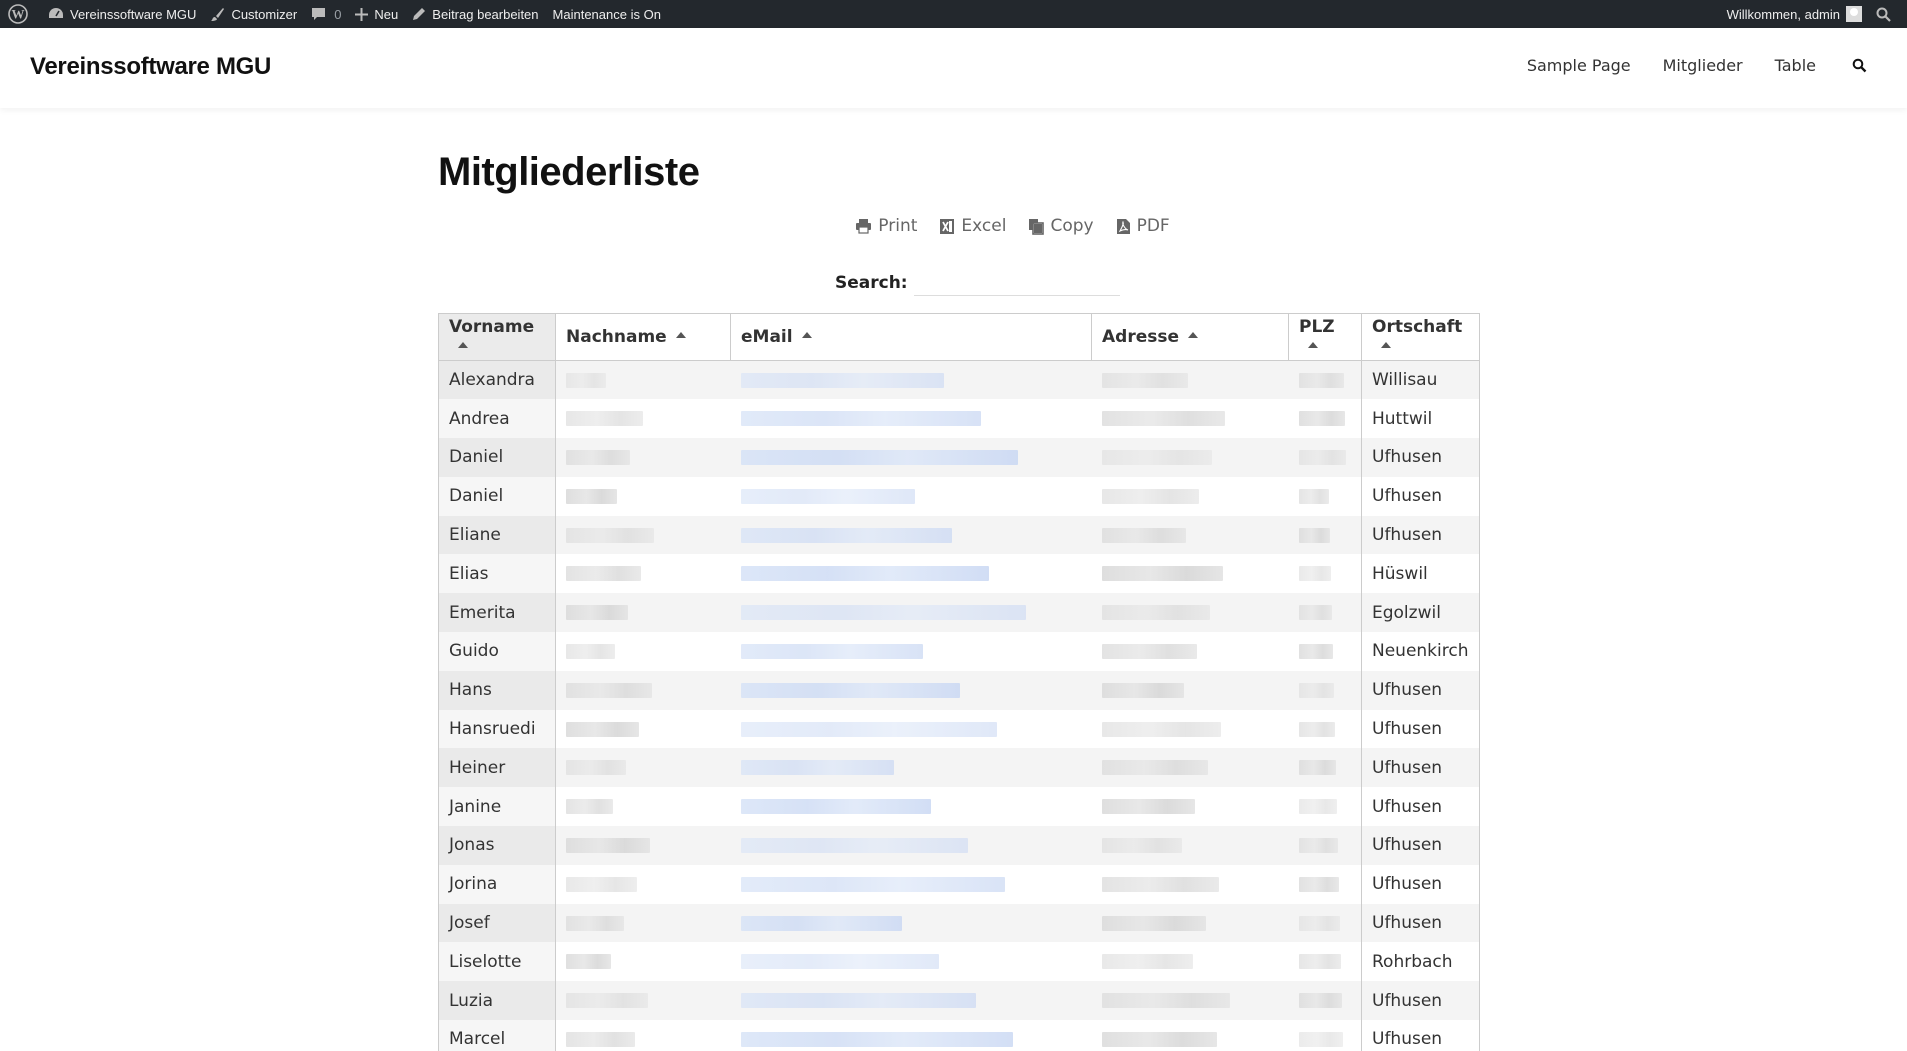  I want to click on print-button: Print, so click(886, 226).